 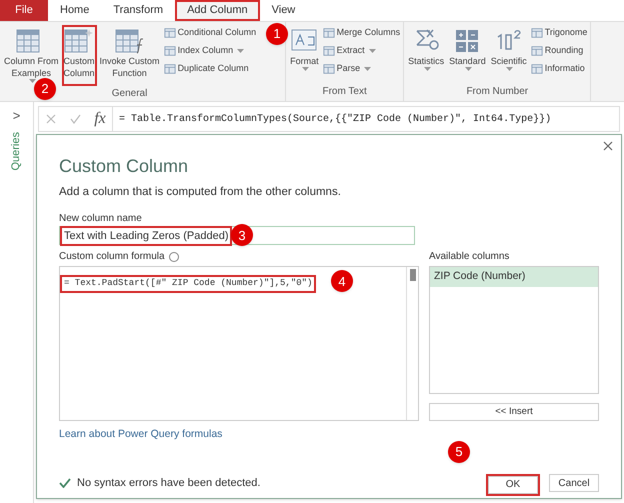 I want to click on ribbon-tab: View, so click(x=284, y=10).